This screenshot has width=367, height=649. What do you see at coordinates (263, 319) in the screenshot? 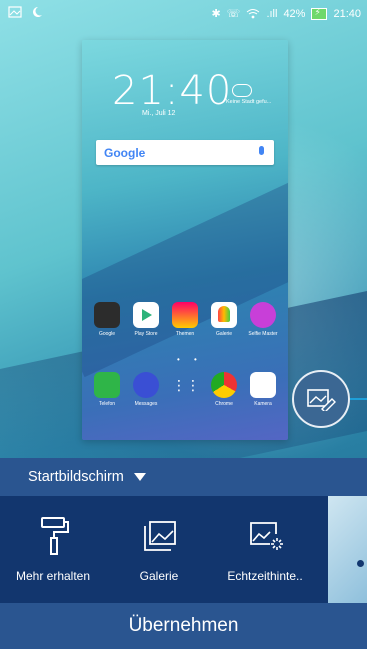
I see `app-selfie-master: Selfie Master` at bounding box center [263, 319].